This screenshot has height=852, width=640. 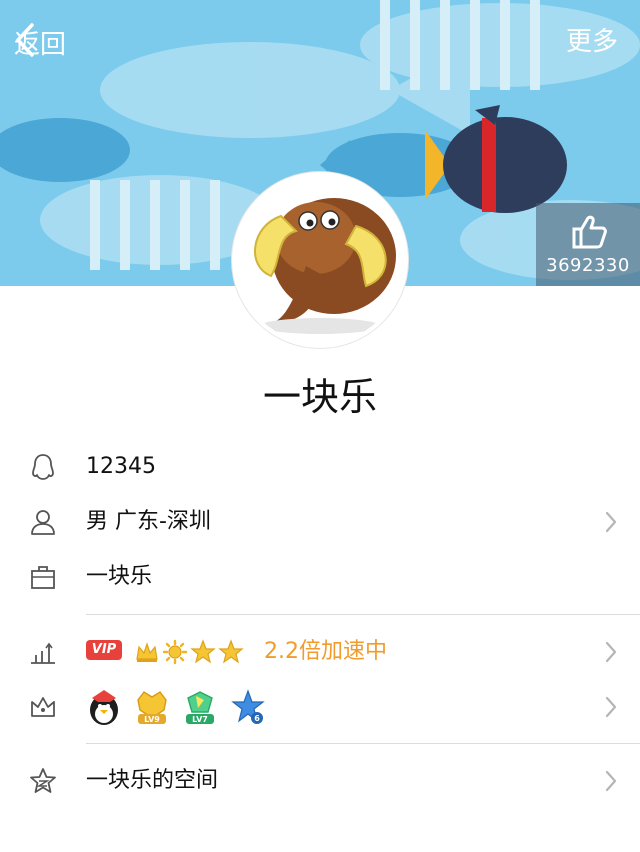 I want to click on qq-number-row: 12345, so click(x=320, y=467).